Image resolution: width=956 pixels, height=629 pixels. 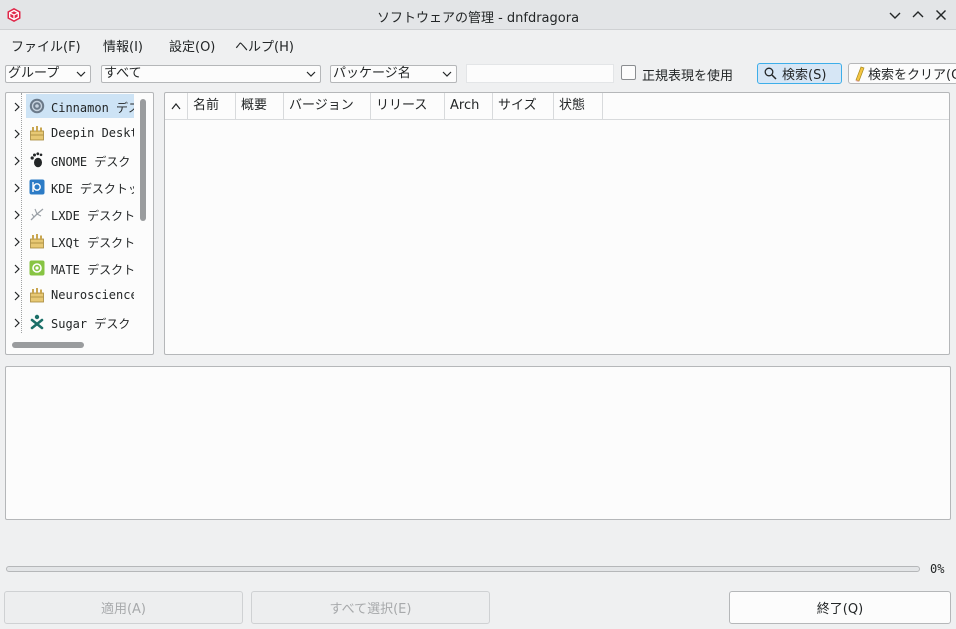 What do you see at coordinates (804, 75) in the screenshot?
I see `search-button-label: 検索(S)` at bounding box center [804, 75].